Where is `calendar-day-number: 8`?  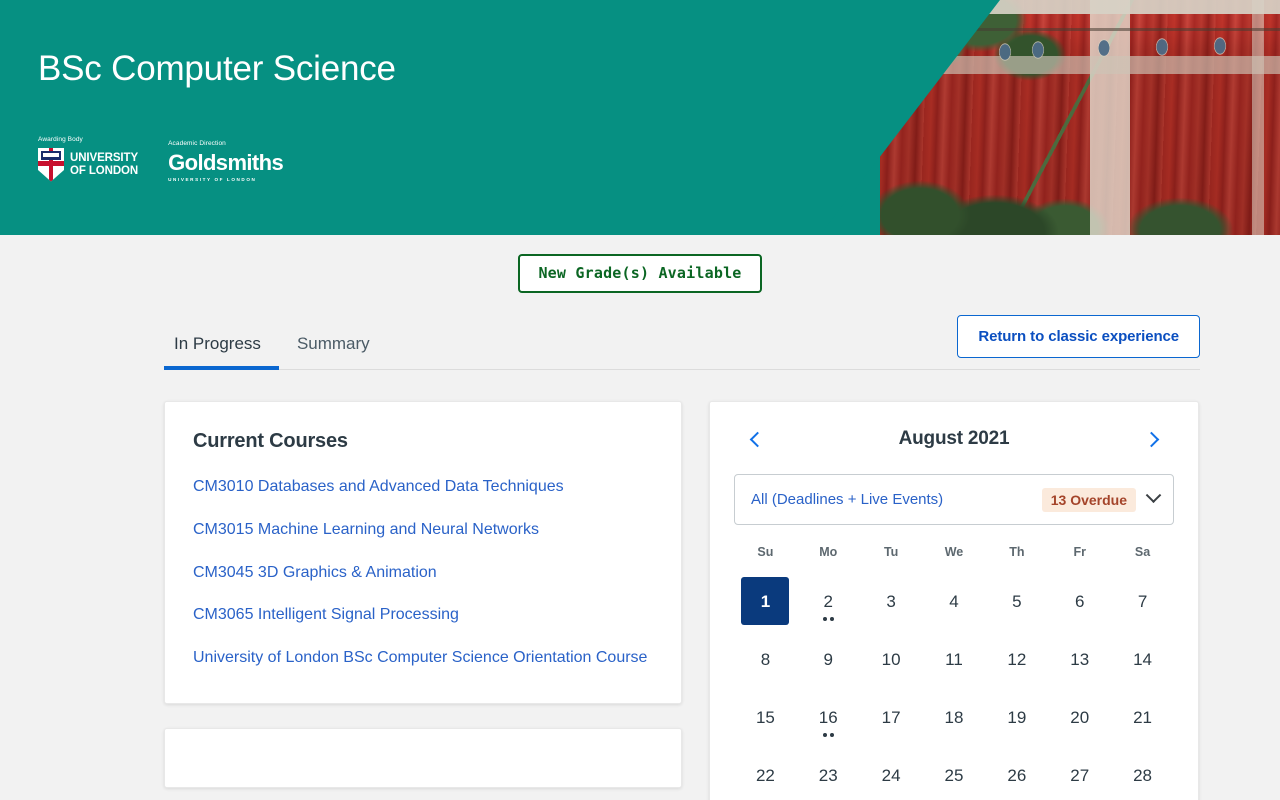 calendar-day-number: 8 is located at coordinates (765, 659).